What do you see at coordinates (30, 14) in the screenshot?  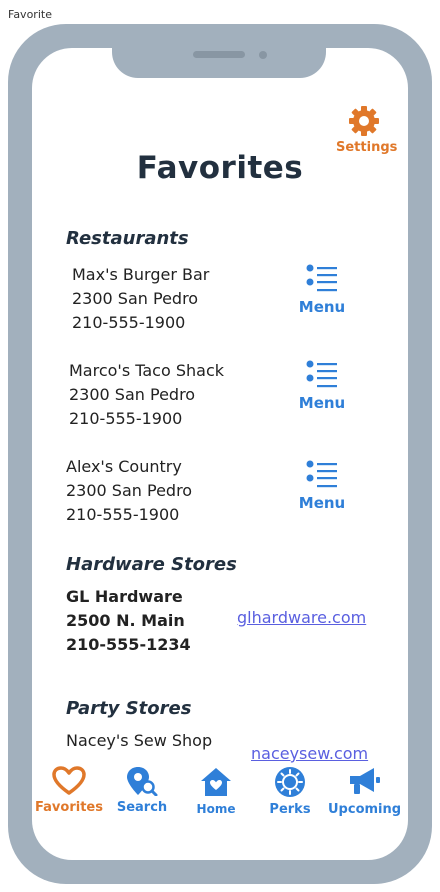 I see `frame-caption: Favorite` at bounding box center [30, 14].